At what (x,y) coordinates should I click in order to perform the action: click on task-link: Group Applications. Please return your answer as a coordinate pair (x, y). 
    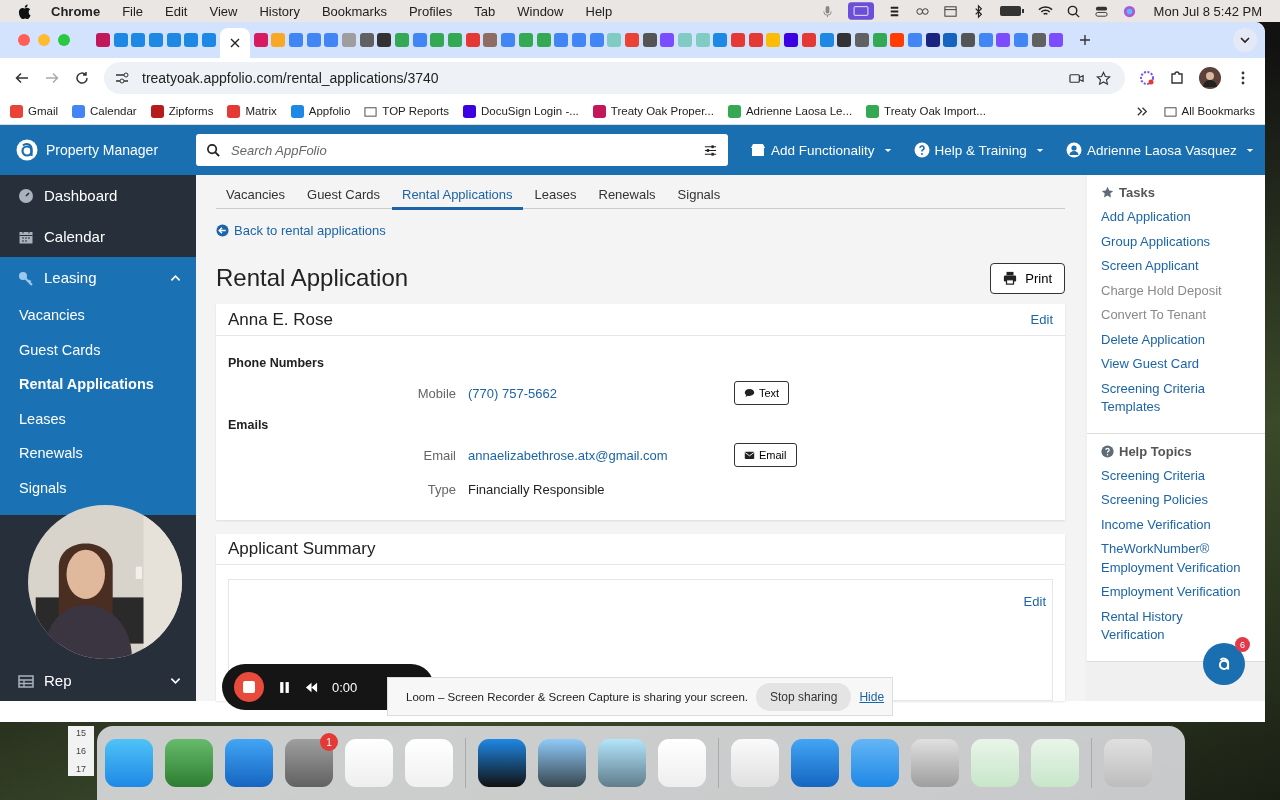
    Looking at the image, I should click on (1172, 241).